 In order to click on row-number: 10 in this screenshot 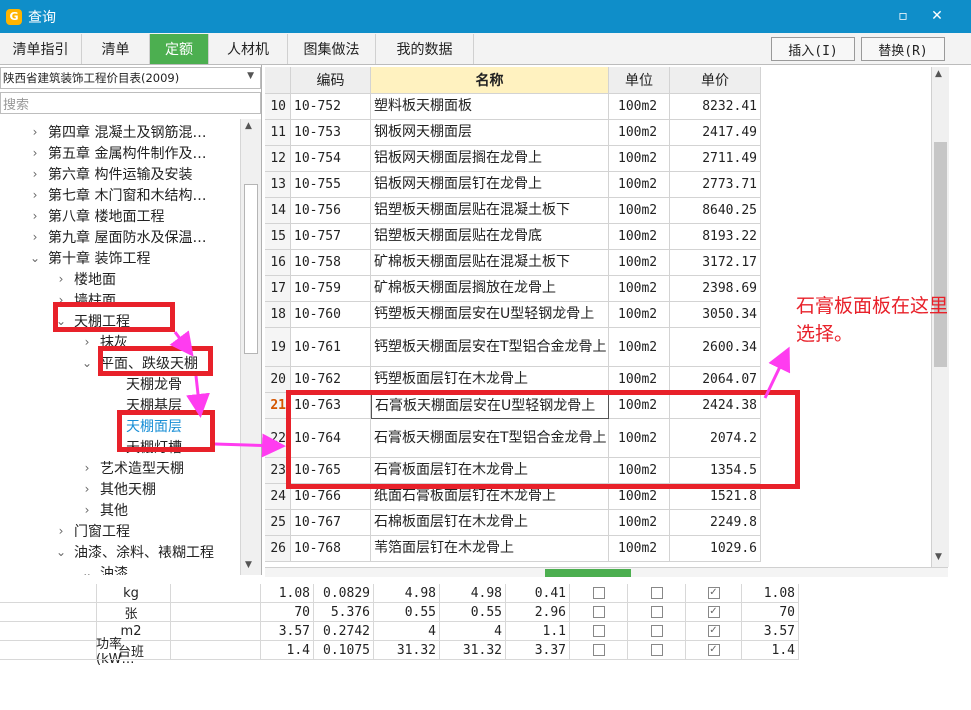, I will do `click(278, 107)`.